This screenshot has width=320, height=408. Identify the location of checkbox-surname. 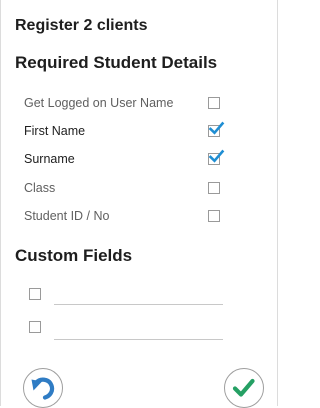
(216, 157).